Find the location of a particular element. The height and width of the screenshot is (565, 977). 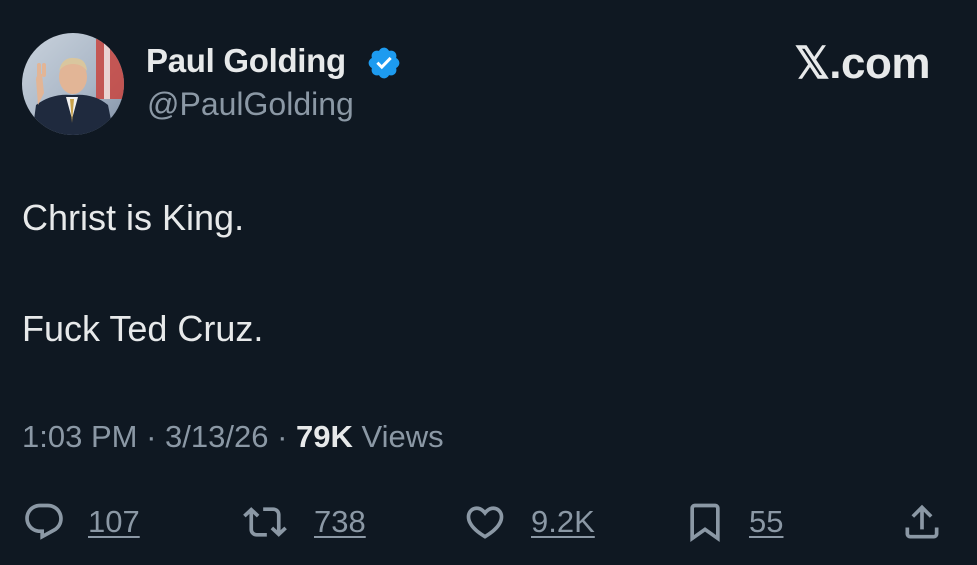

like-count: 9.2K is located at coordinates (563, 522).